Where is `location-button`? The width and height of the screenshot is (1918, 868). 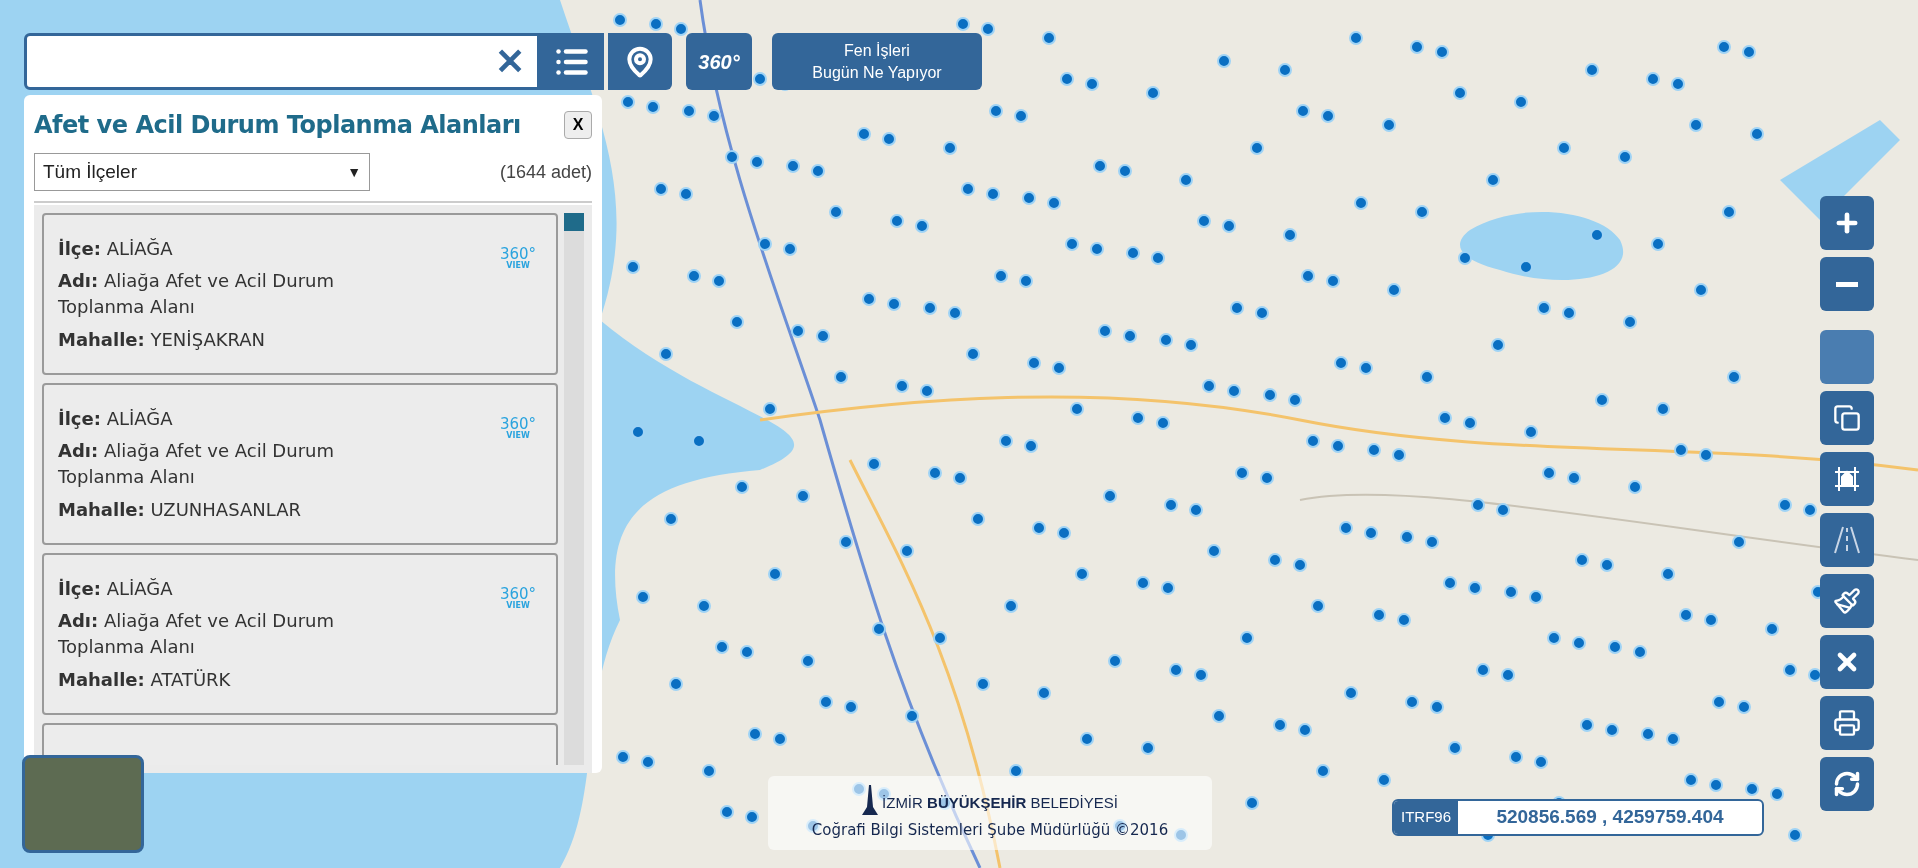
location-button is located at coordinates (640, 61).